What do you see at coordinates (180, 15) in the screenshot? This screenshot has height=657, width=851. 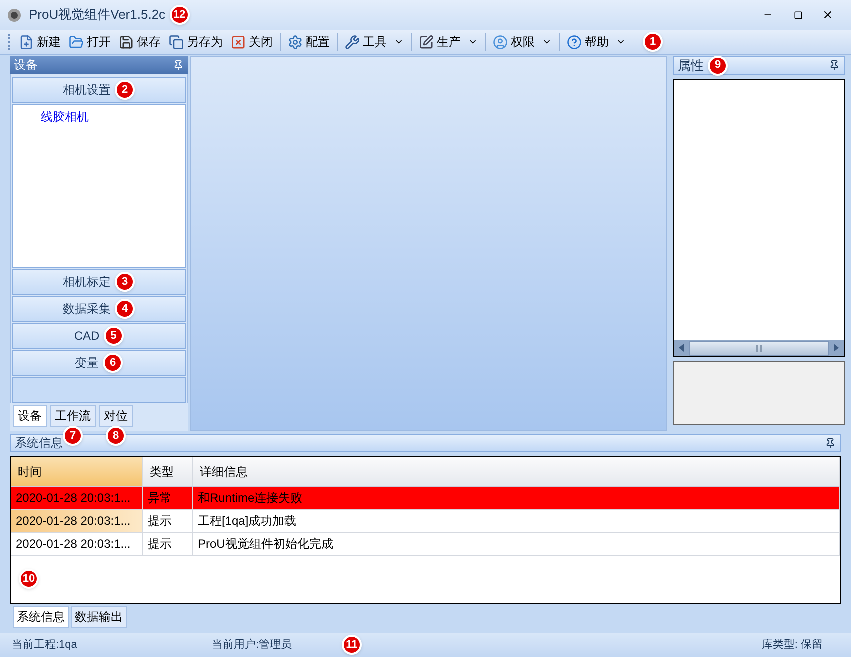 I see `callout-badge: 12` at bounding box center [180, 15].